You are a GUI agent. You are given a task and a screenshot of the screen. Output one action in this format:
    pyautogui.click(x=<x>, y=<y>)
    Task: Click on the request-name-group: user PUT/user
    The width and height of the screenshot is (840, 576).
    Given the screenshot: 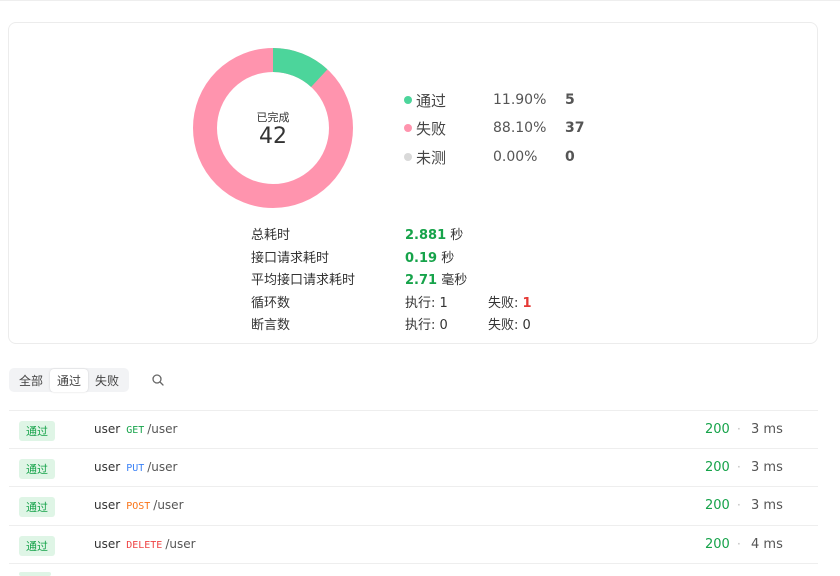 What is the action you would take?
    pyautogui.click(x=135, y=467)
    